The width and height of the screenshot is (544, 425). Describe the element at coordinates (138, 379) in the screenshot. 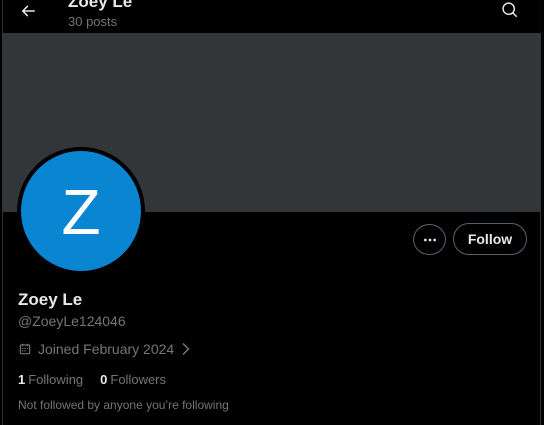

I see `followers-label: Followers` at that location.